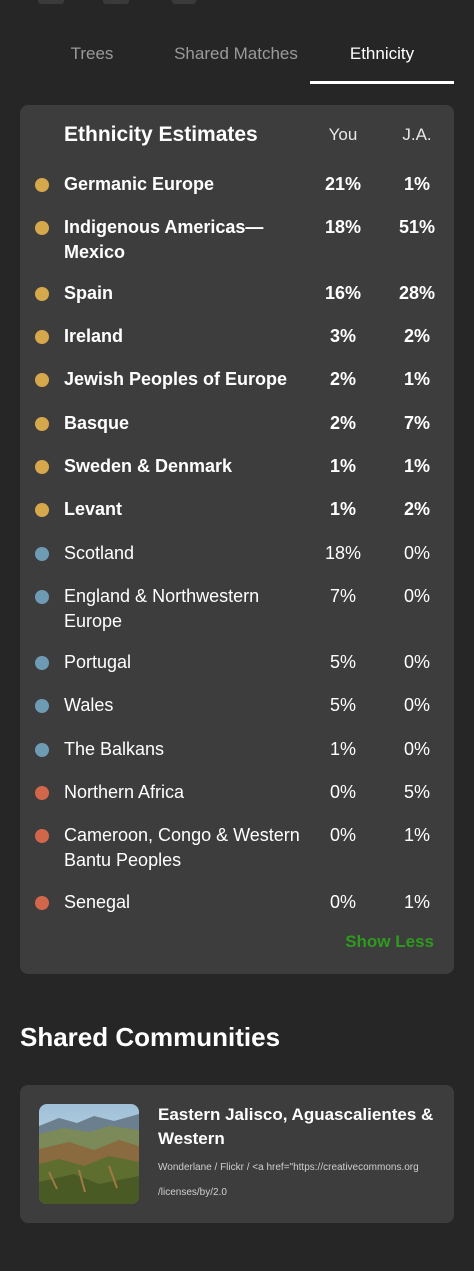 This screenshot has width=474, height=1271. What do you see at coordinates (192, 1192) in the screenshot?
I see `community-credit-line2: /licenses/by/2.0` at bounding box center [192, 1192].